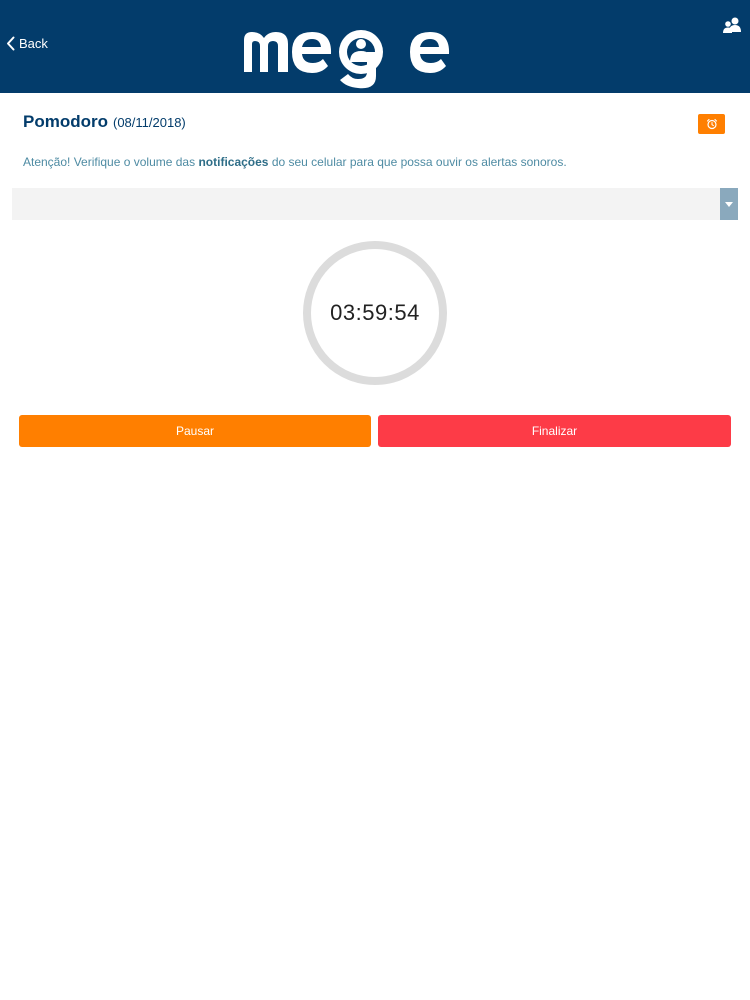 Image resolution: width=750 pixels, height=1000 pixels. Describe the element at coordinates (347, 59) in the screenshot. I see `mege-logo` at that location.